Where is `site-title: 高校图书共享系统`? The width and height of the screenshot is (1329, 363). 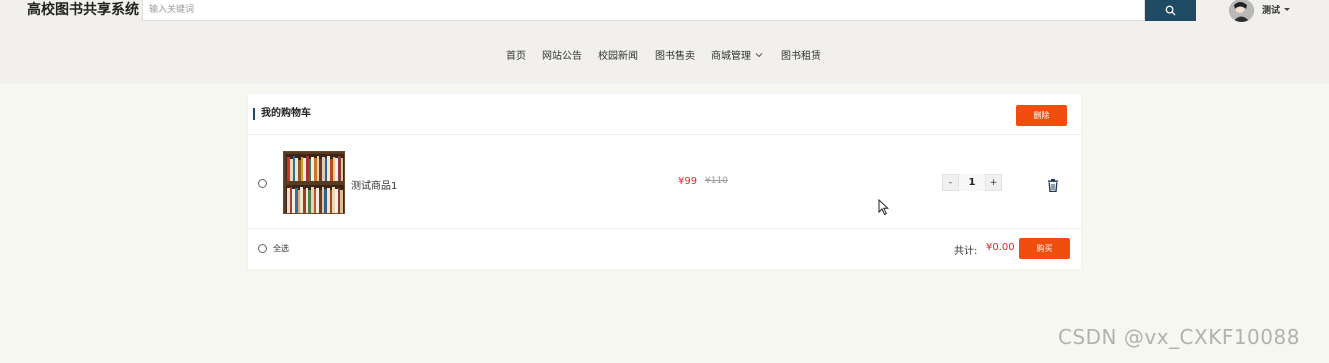 site-title: 高校图书共享系统 is located at coordinates (83, 10).